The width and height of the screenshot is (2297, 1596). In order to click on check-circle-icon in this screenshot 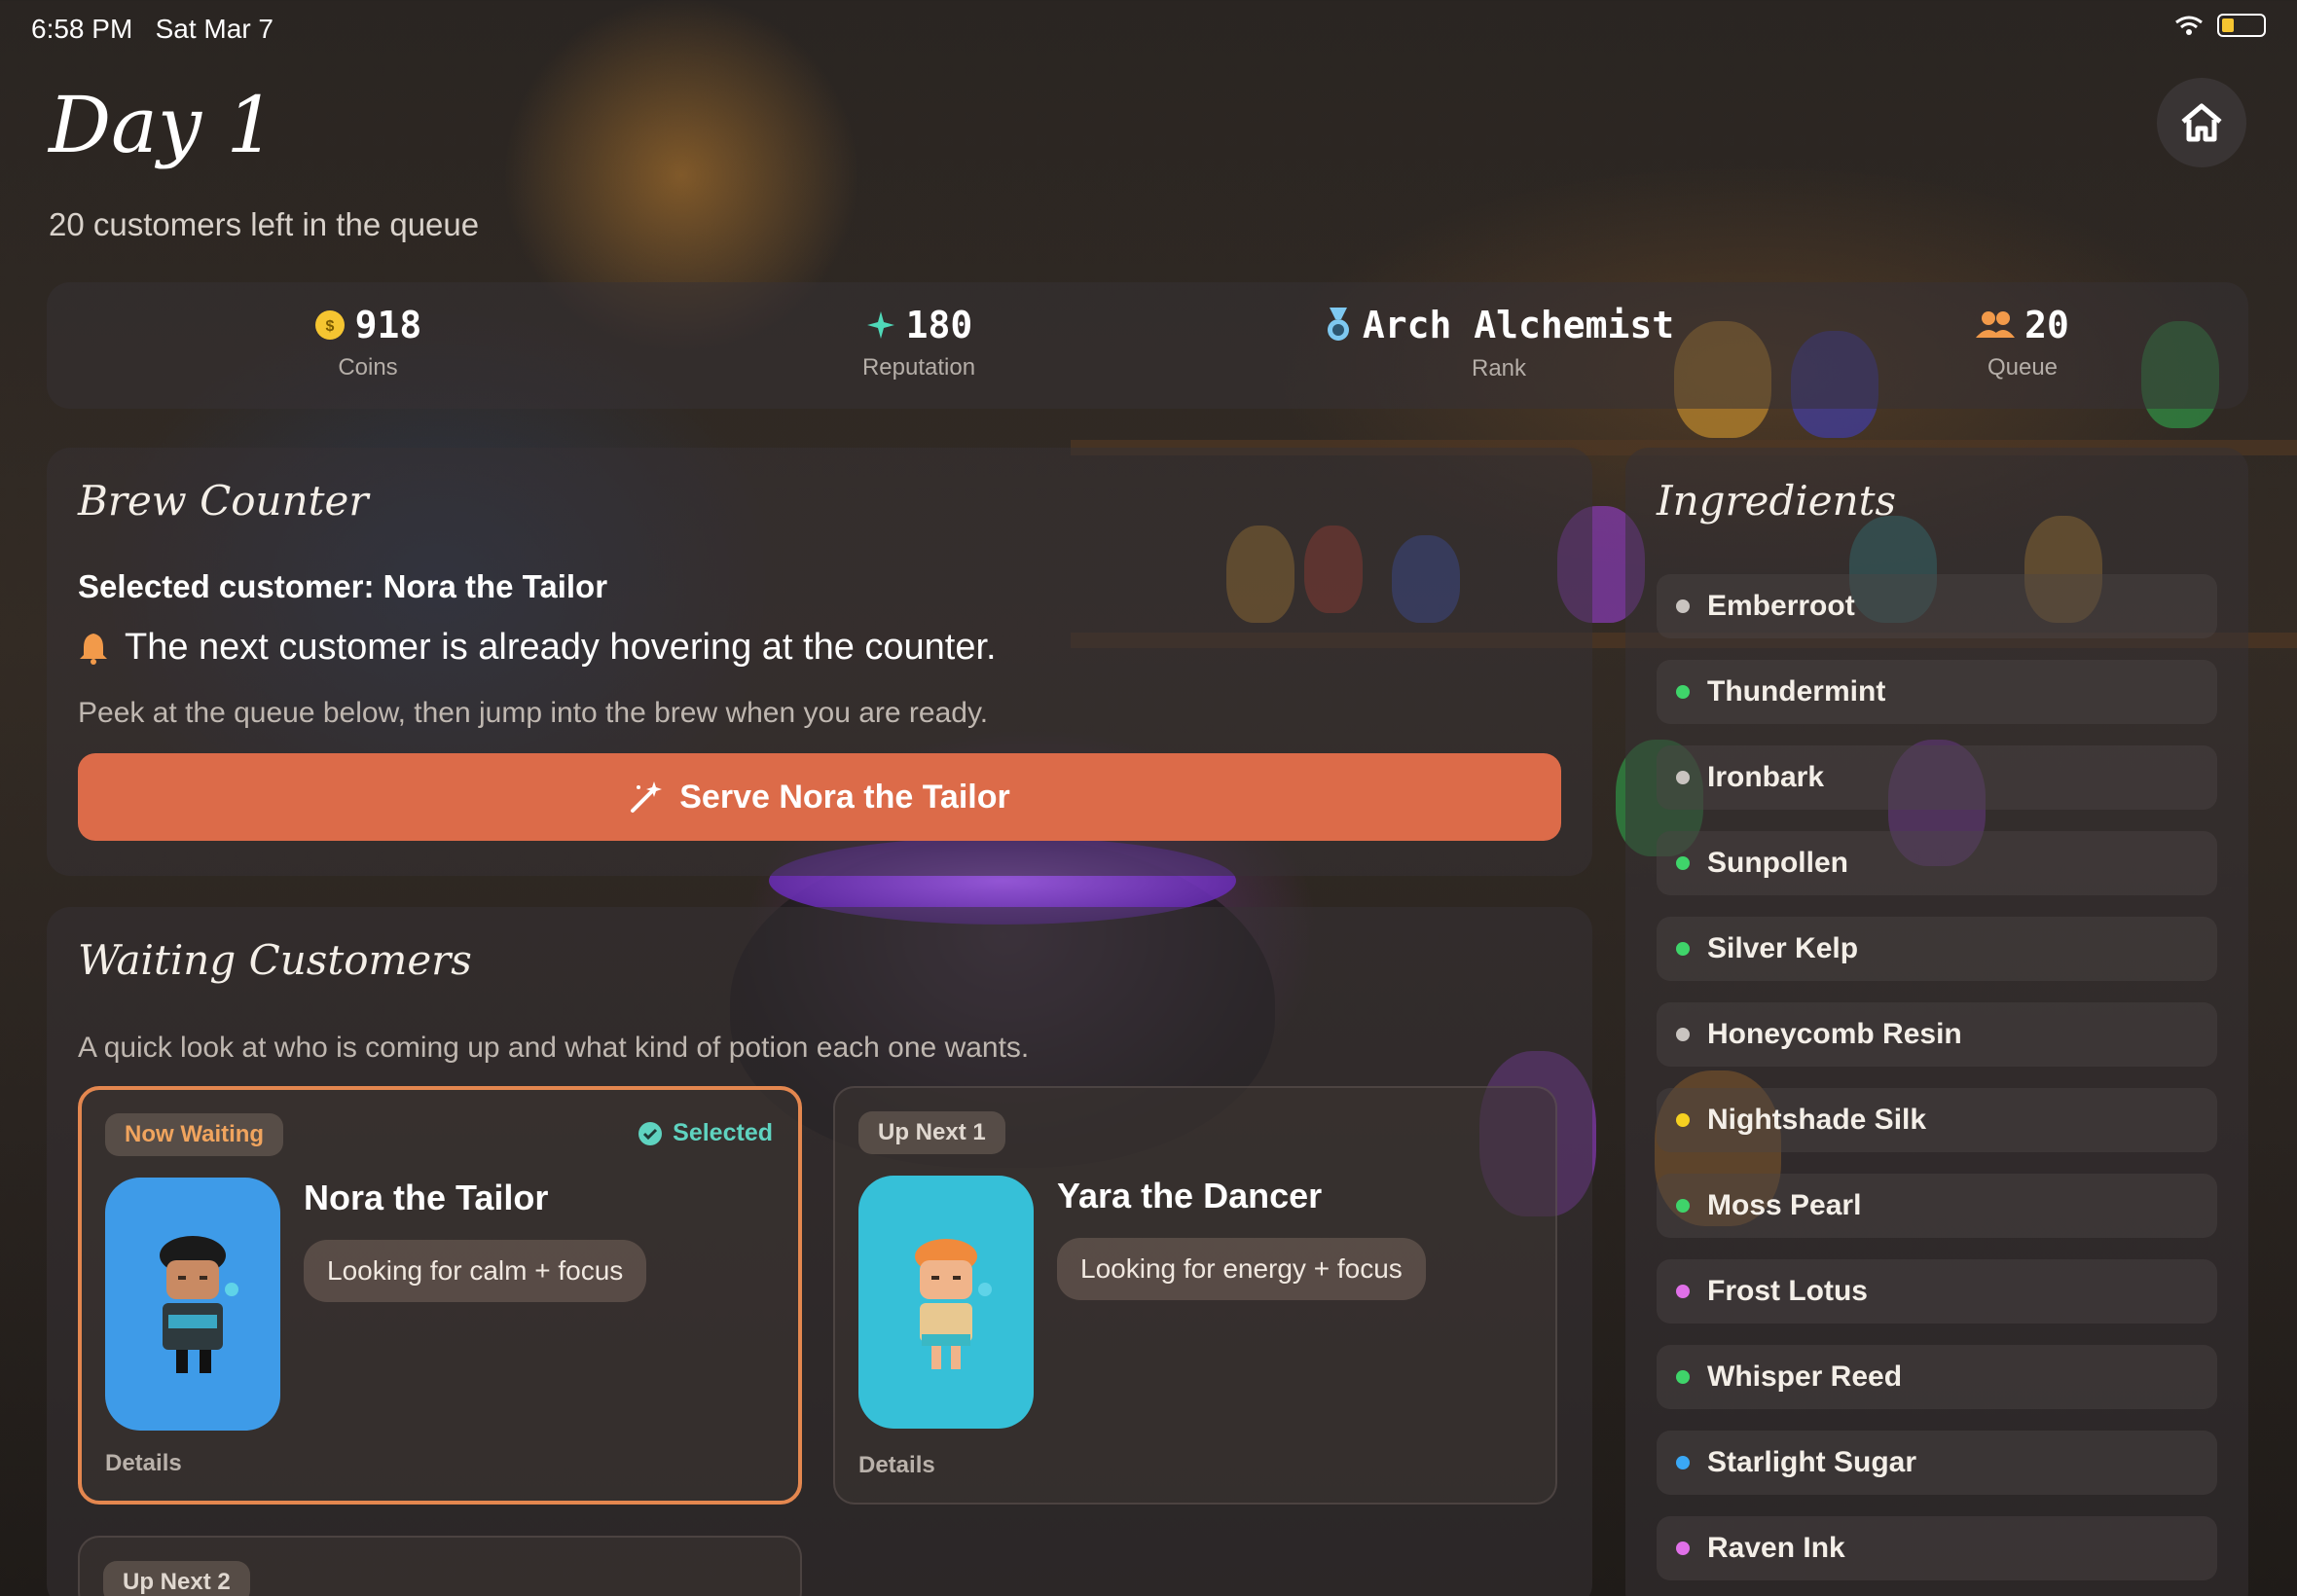, I will do `click(650, 1133)`.